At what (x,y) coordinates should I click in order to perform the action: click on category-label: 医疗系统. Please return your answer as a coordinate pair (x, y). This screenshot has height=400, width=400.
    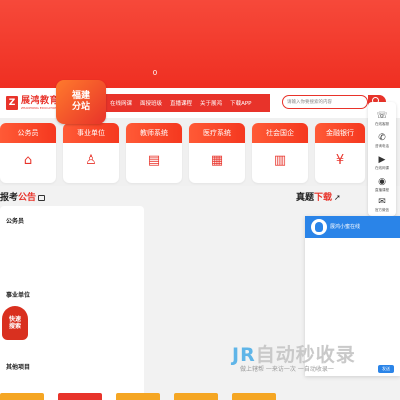
    Looking at the image, I should click on (217, 133).